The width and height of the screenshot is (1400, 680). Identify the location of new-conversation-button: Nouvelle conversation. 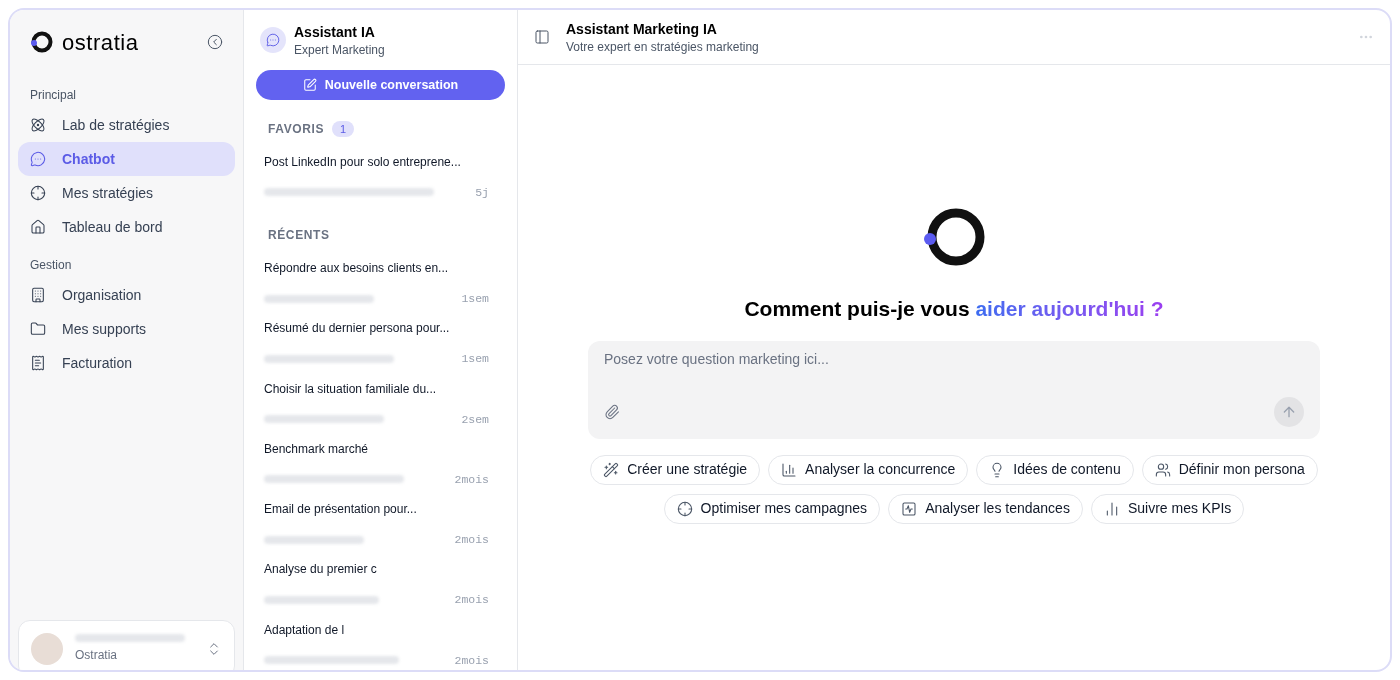
(380, 85).